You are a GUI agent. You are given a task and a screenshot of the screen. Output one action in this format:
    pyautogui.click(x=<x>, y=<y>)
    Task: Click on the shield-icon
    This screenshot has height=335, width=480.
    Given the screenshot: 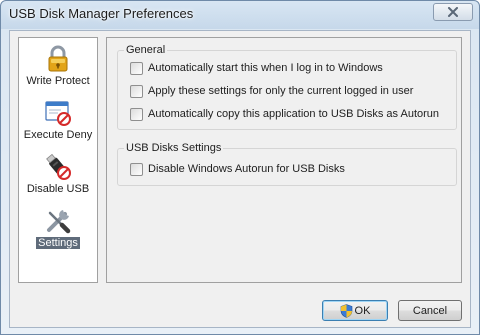 What is the action you would take?
    pyautogui.click(x=346, y=310)
    